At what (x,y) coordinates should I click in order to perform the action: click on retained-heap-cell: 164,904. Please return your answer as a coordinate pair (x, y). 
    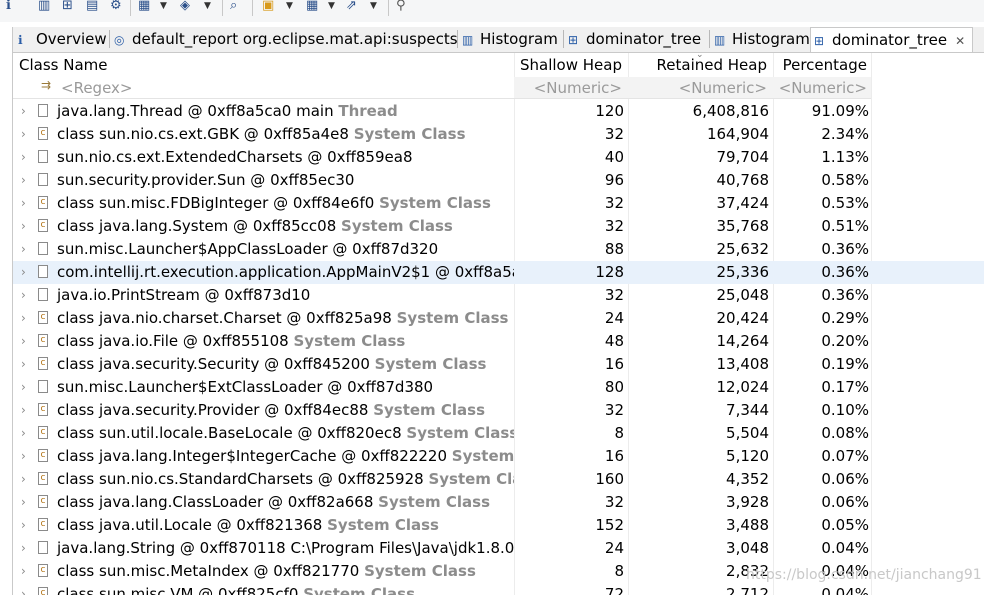
    Looking at the image, I should click on (737, 134).